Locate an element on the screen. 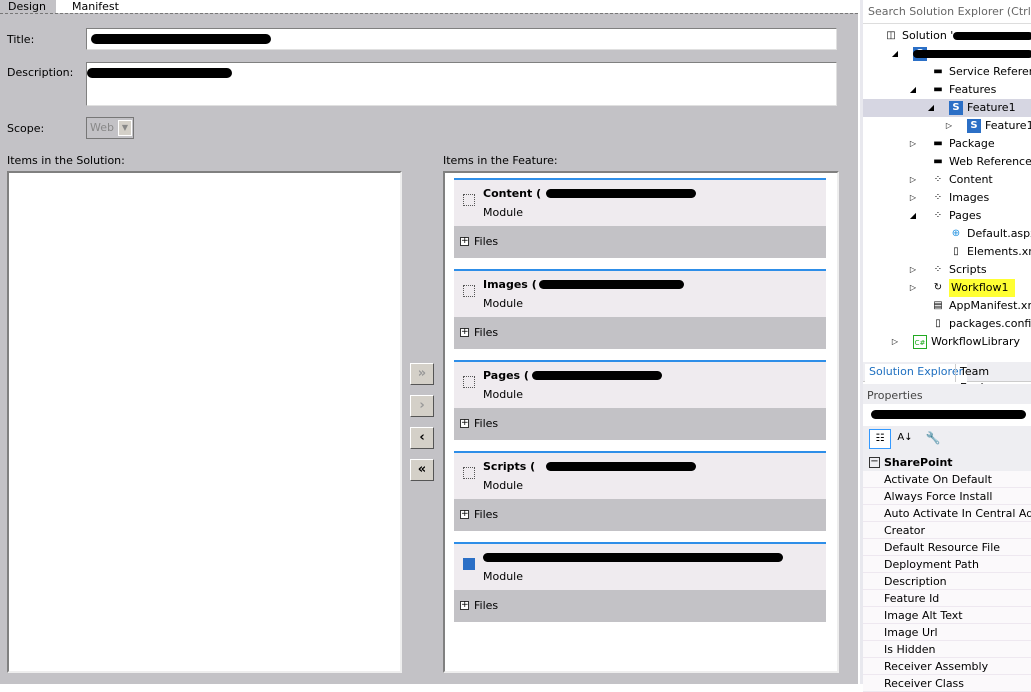 The width and height of the screenshot is (1031, 692). tree-item-label: Solution ' is located at coordinates (928, 35).